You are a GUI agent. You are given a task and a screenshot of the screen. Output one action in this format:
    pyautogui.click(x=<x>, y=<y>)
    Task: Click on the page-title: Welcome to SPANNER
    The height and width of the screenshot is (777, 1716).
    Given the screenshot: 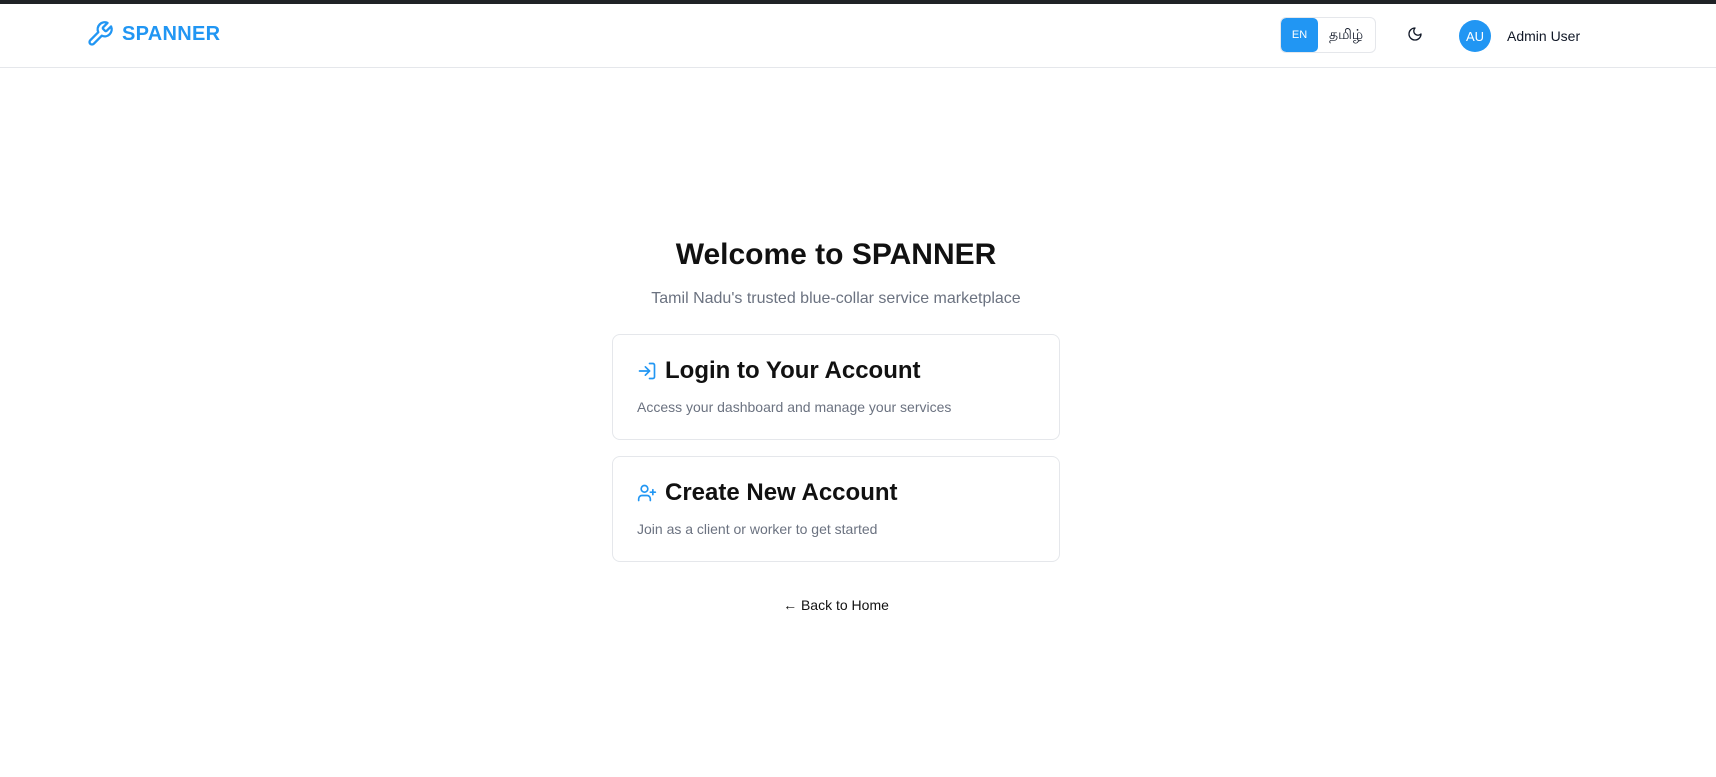 What is the action you would take?
    pyautogui.click(x=836, y=254)
    